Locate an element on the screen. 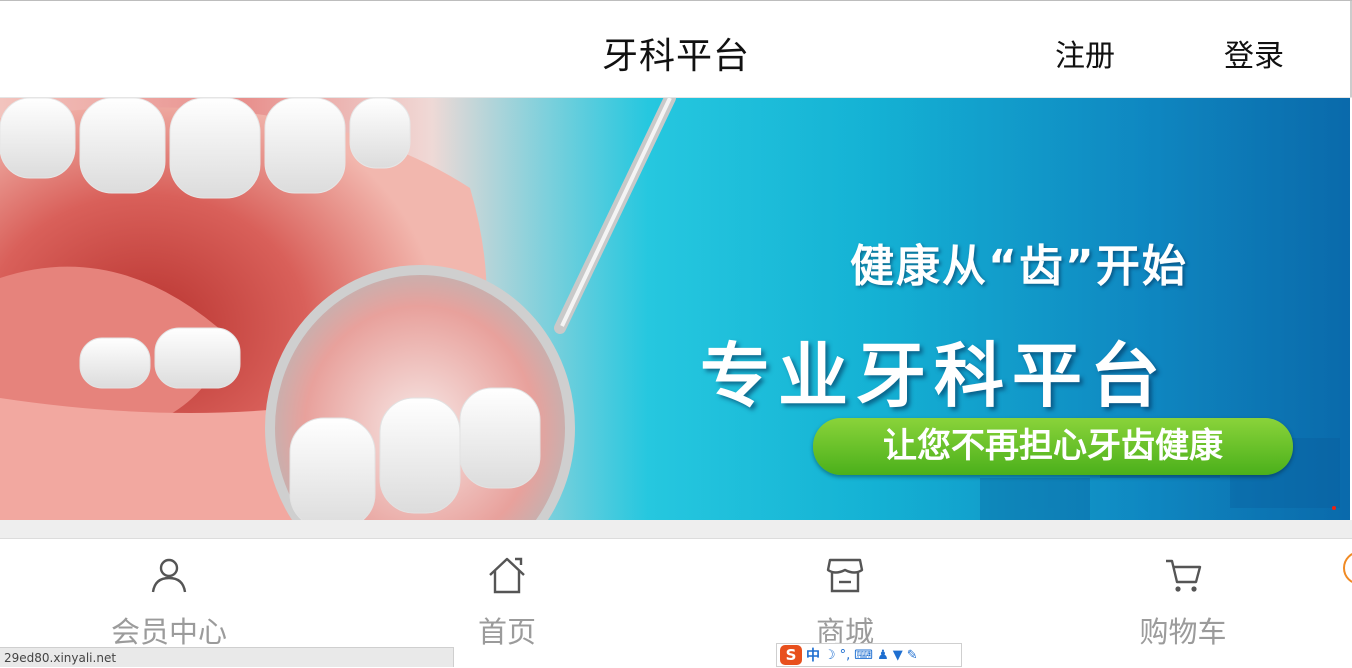  register-link: 注册 is located at coordinates (1085, 53).